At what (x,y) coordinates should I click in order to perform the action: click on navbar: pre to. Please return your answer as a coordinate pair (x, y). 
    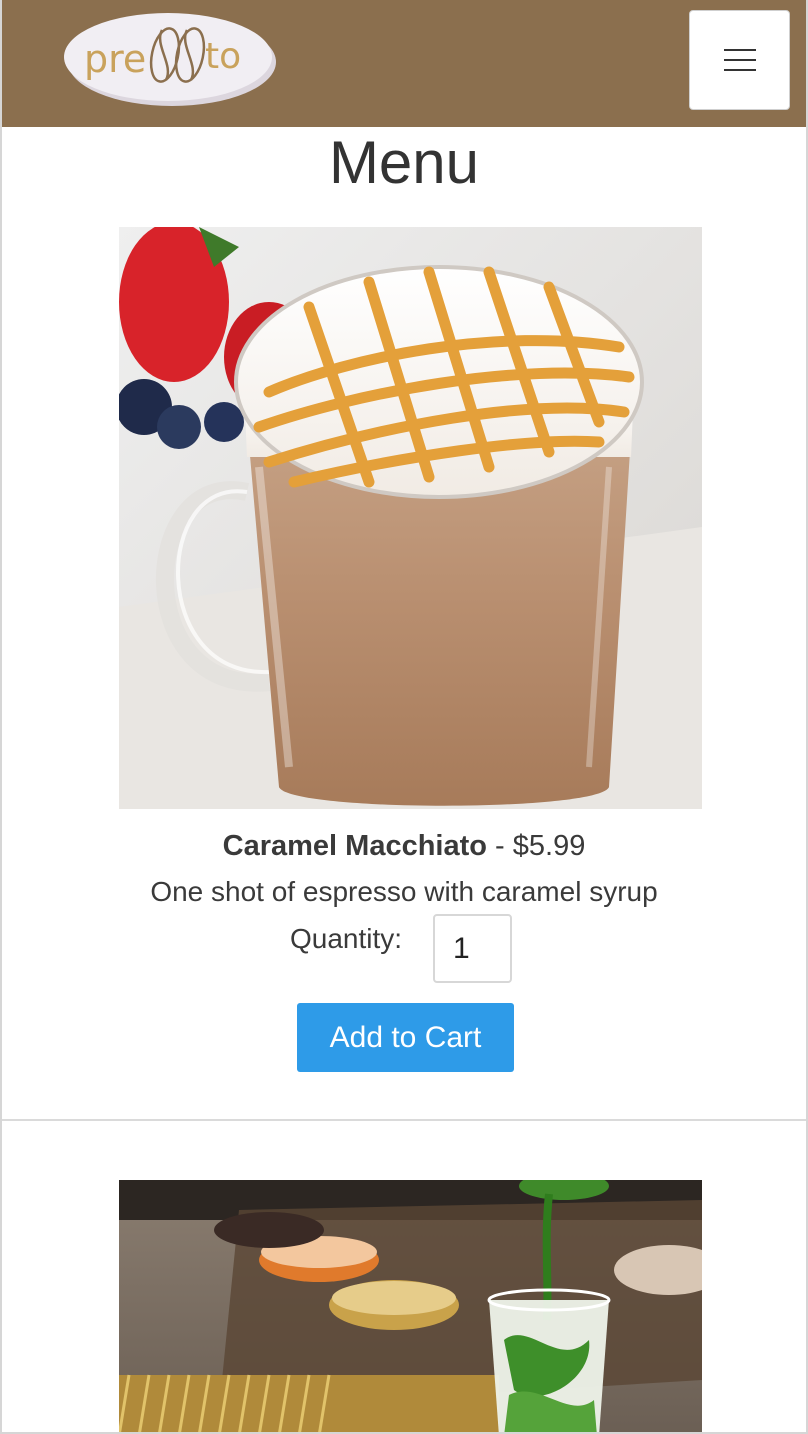
    Looking at the image, I should click on (404, 63).